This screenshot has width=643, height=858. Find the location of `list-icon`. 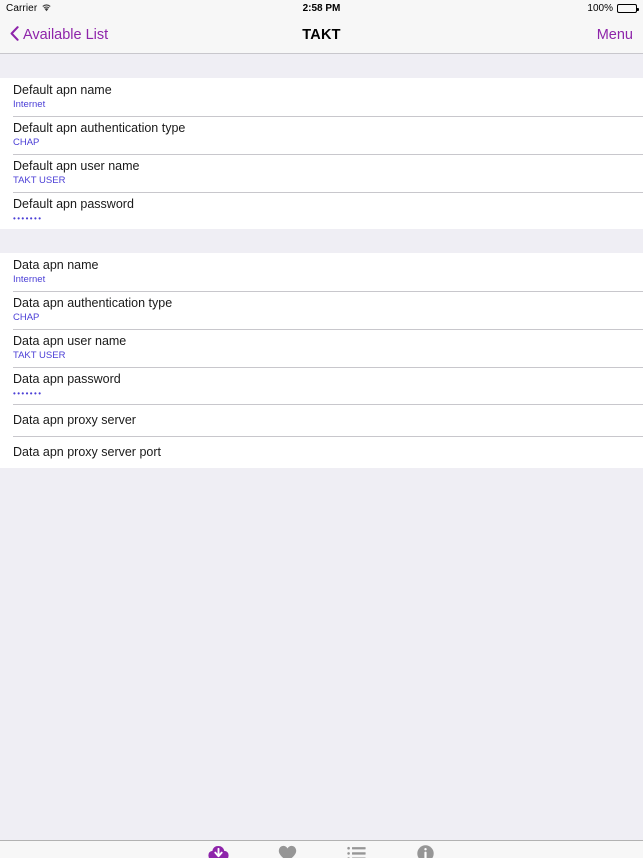

list-icon is located at coordinates (356, 851).